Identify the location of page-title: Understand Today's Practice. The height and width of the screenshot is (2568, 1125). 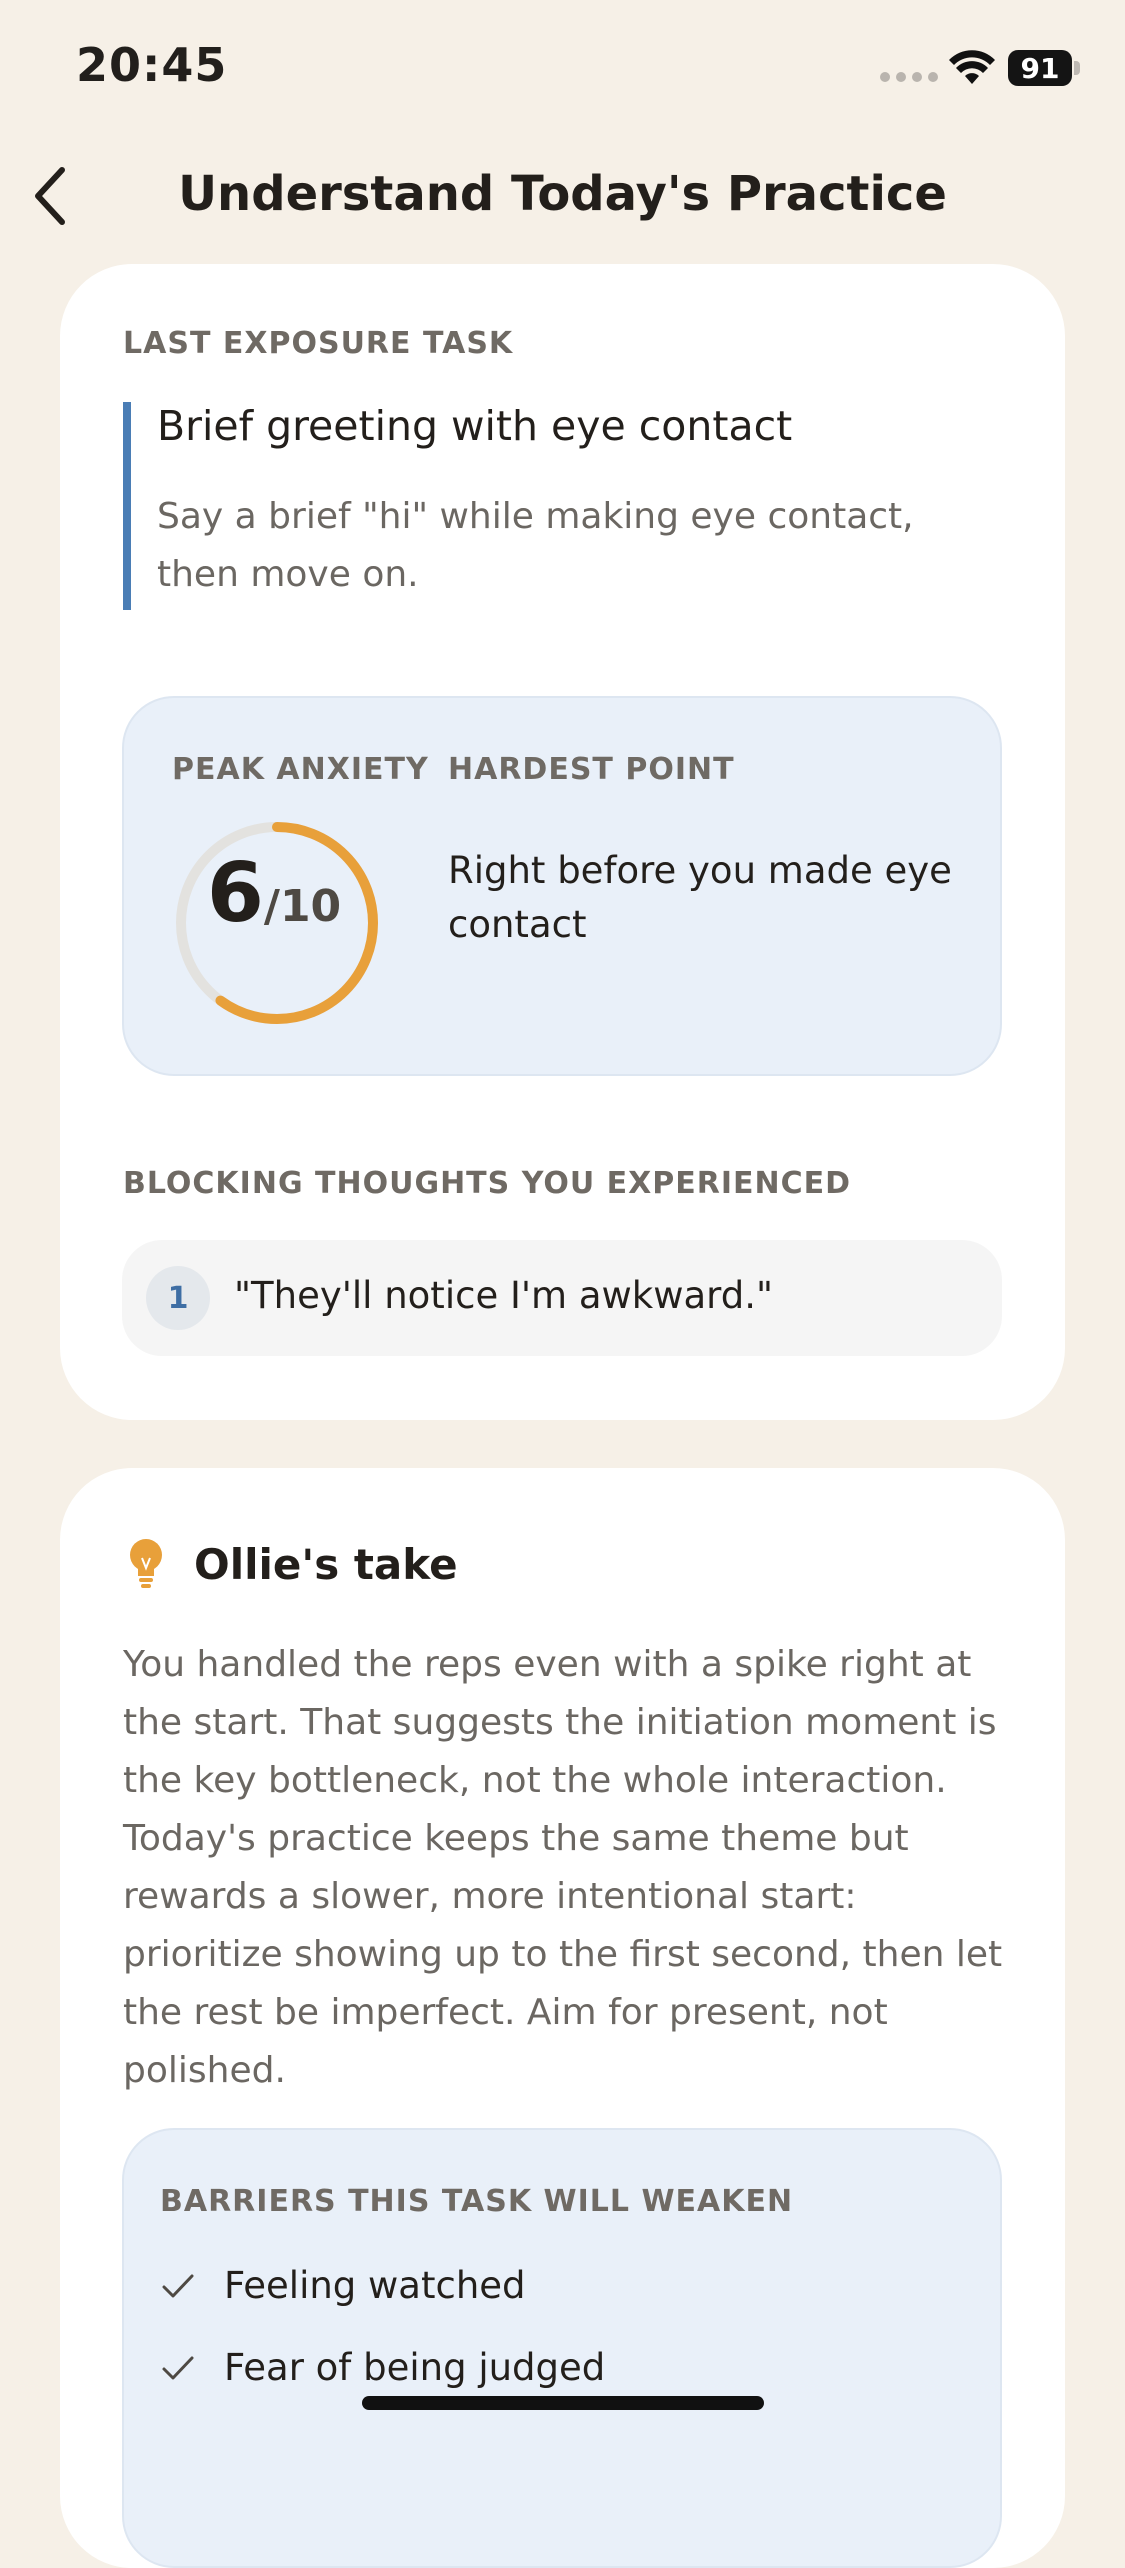
(562, 194).